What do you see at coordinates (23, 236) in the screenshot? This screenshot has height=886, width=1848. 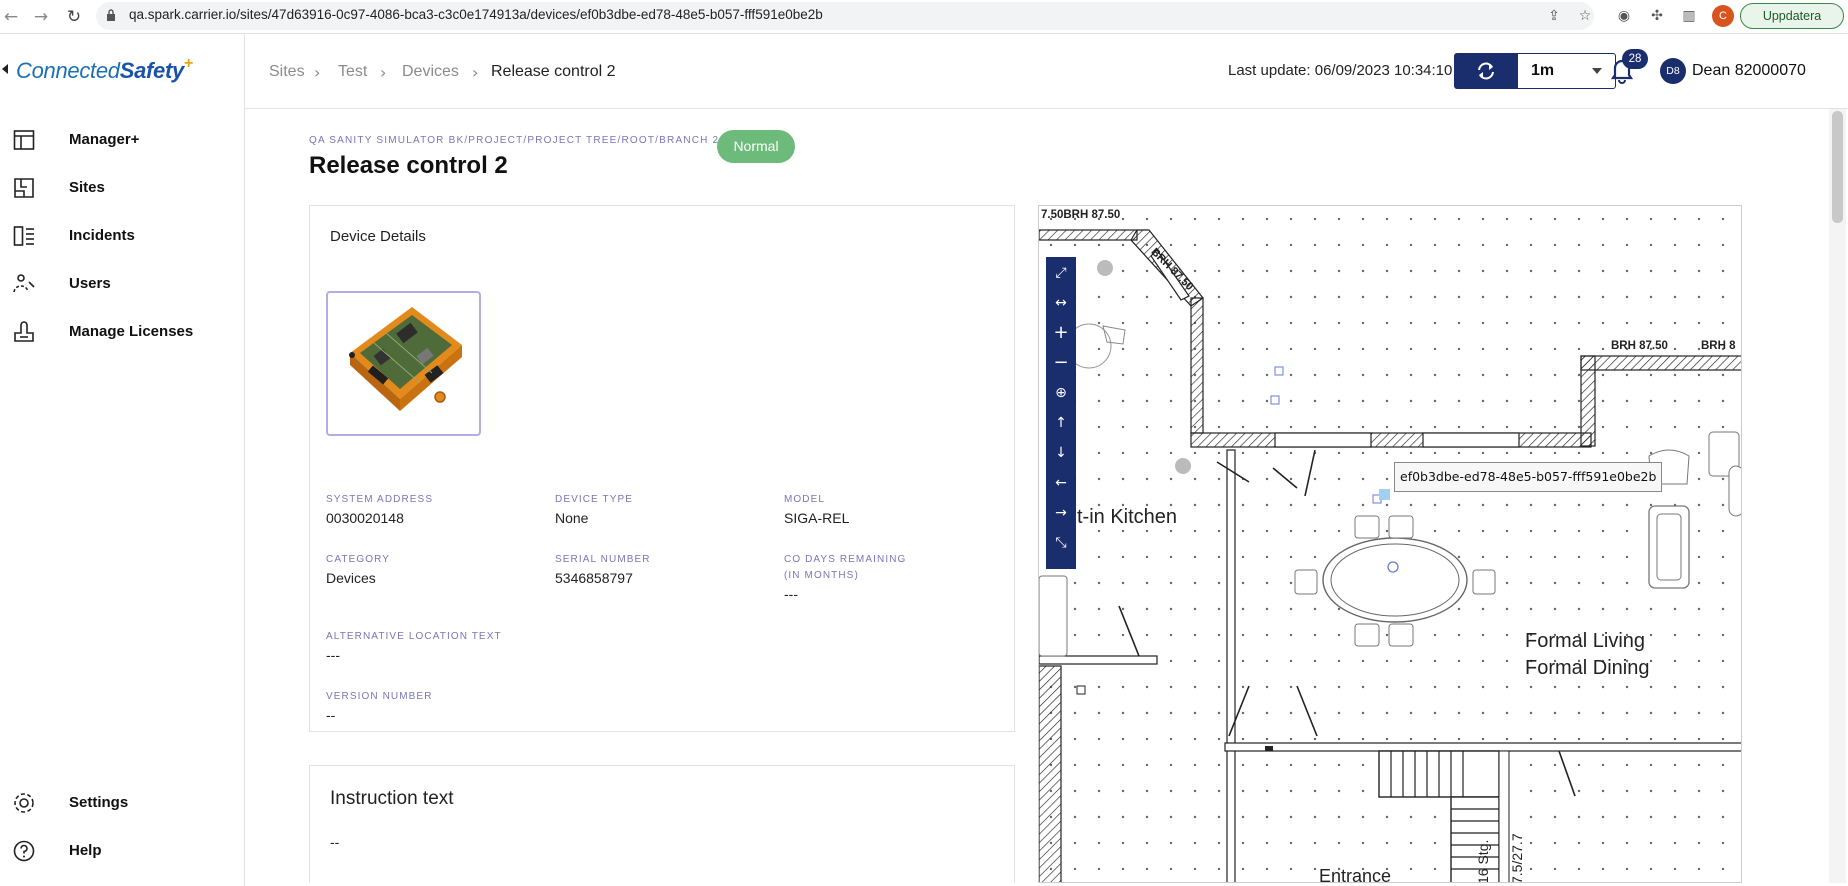 I see `incidents-icon` at bounding box center [23, 236].